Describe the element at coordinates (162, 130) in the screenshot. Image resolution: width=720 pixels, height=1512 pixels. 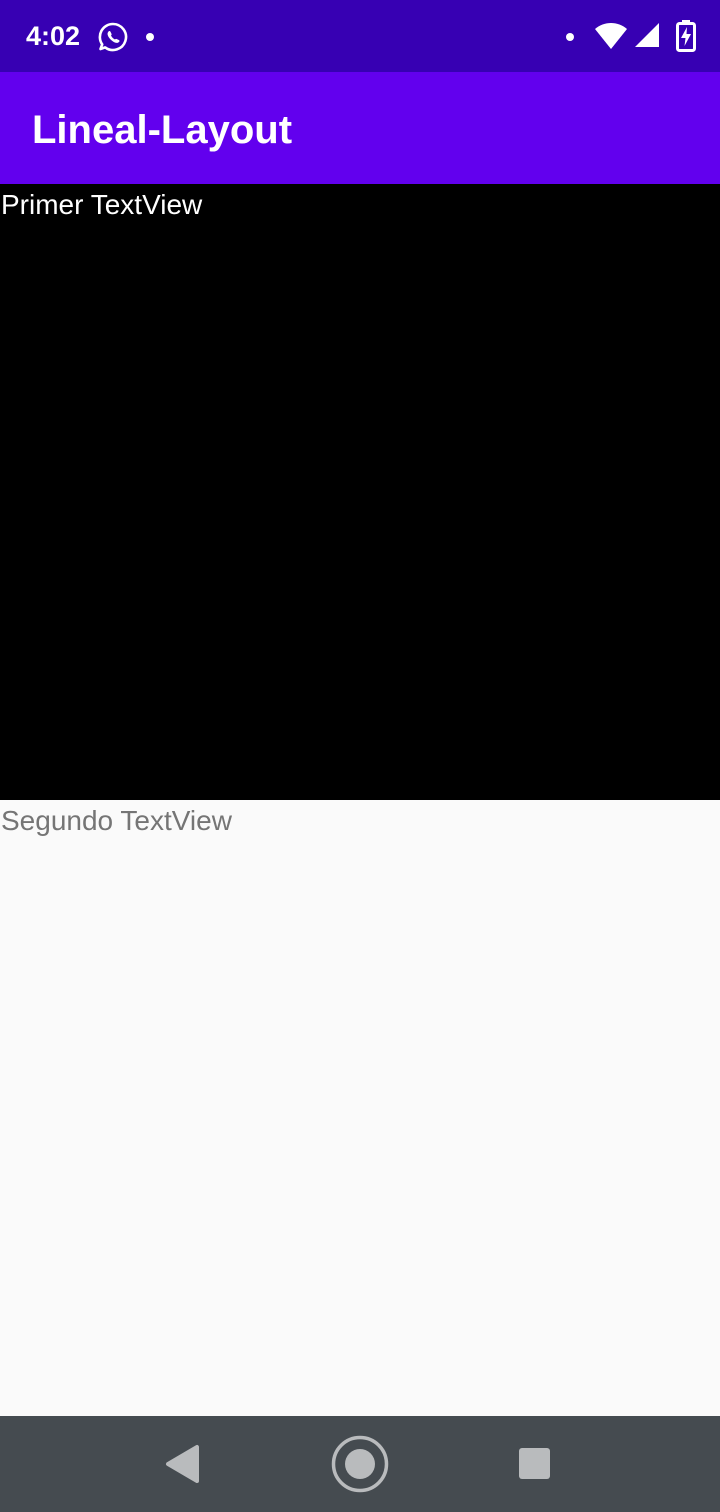
I see `app-title: Lineal-Layout` at that location.